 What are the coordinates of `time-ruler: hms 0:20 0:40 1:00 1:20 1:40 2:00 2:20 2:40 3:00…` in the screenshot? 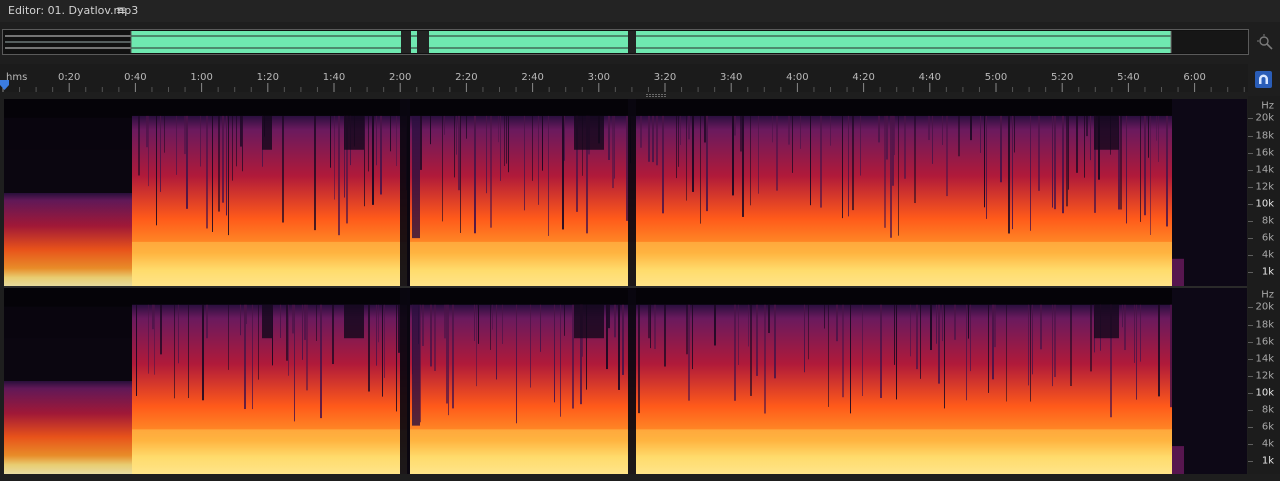 It's located at (624, 78).